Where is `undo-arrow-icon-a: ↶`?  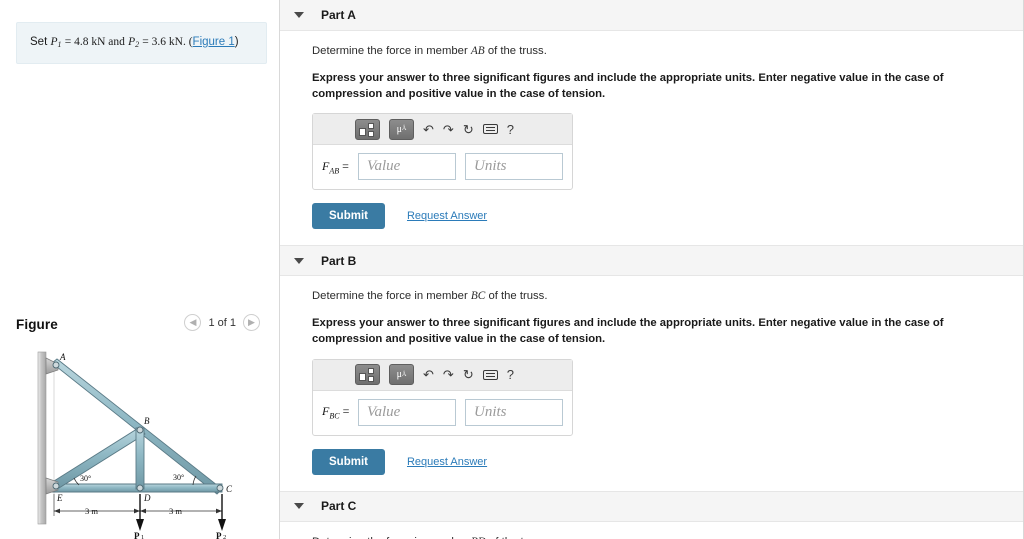
undo-arrow-icon-a: ↶ is located at coordinates (428, 129).